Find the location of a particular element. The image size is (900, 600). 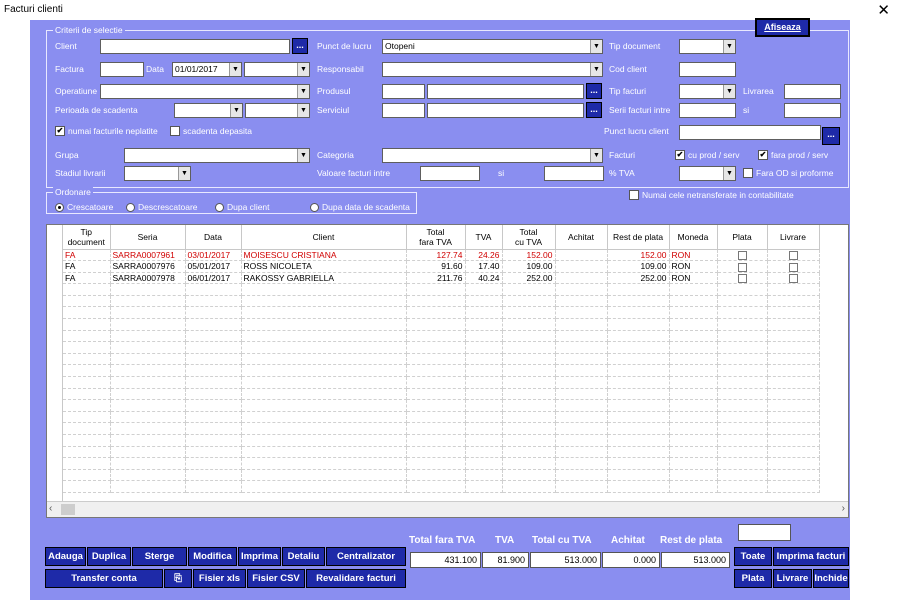

operatiune-select: ▼ is located at coordinates (205, 91).